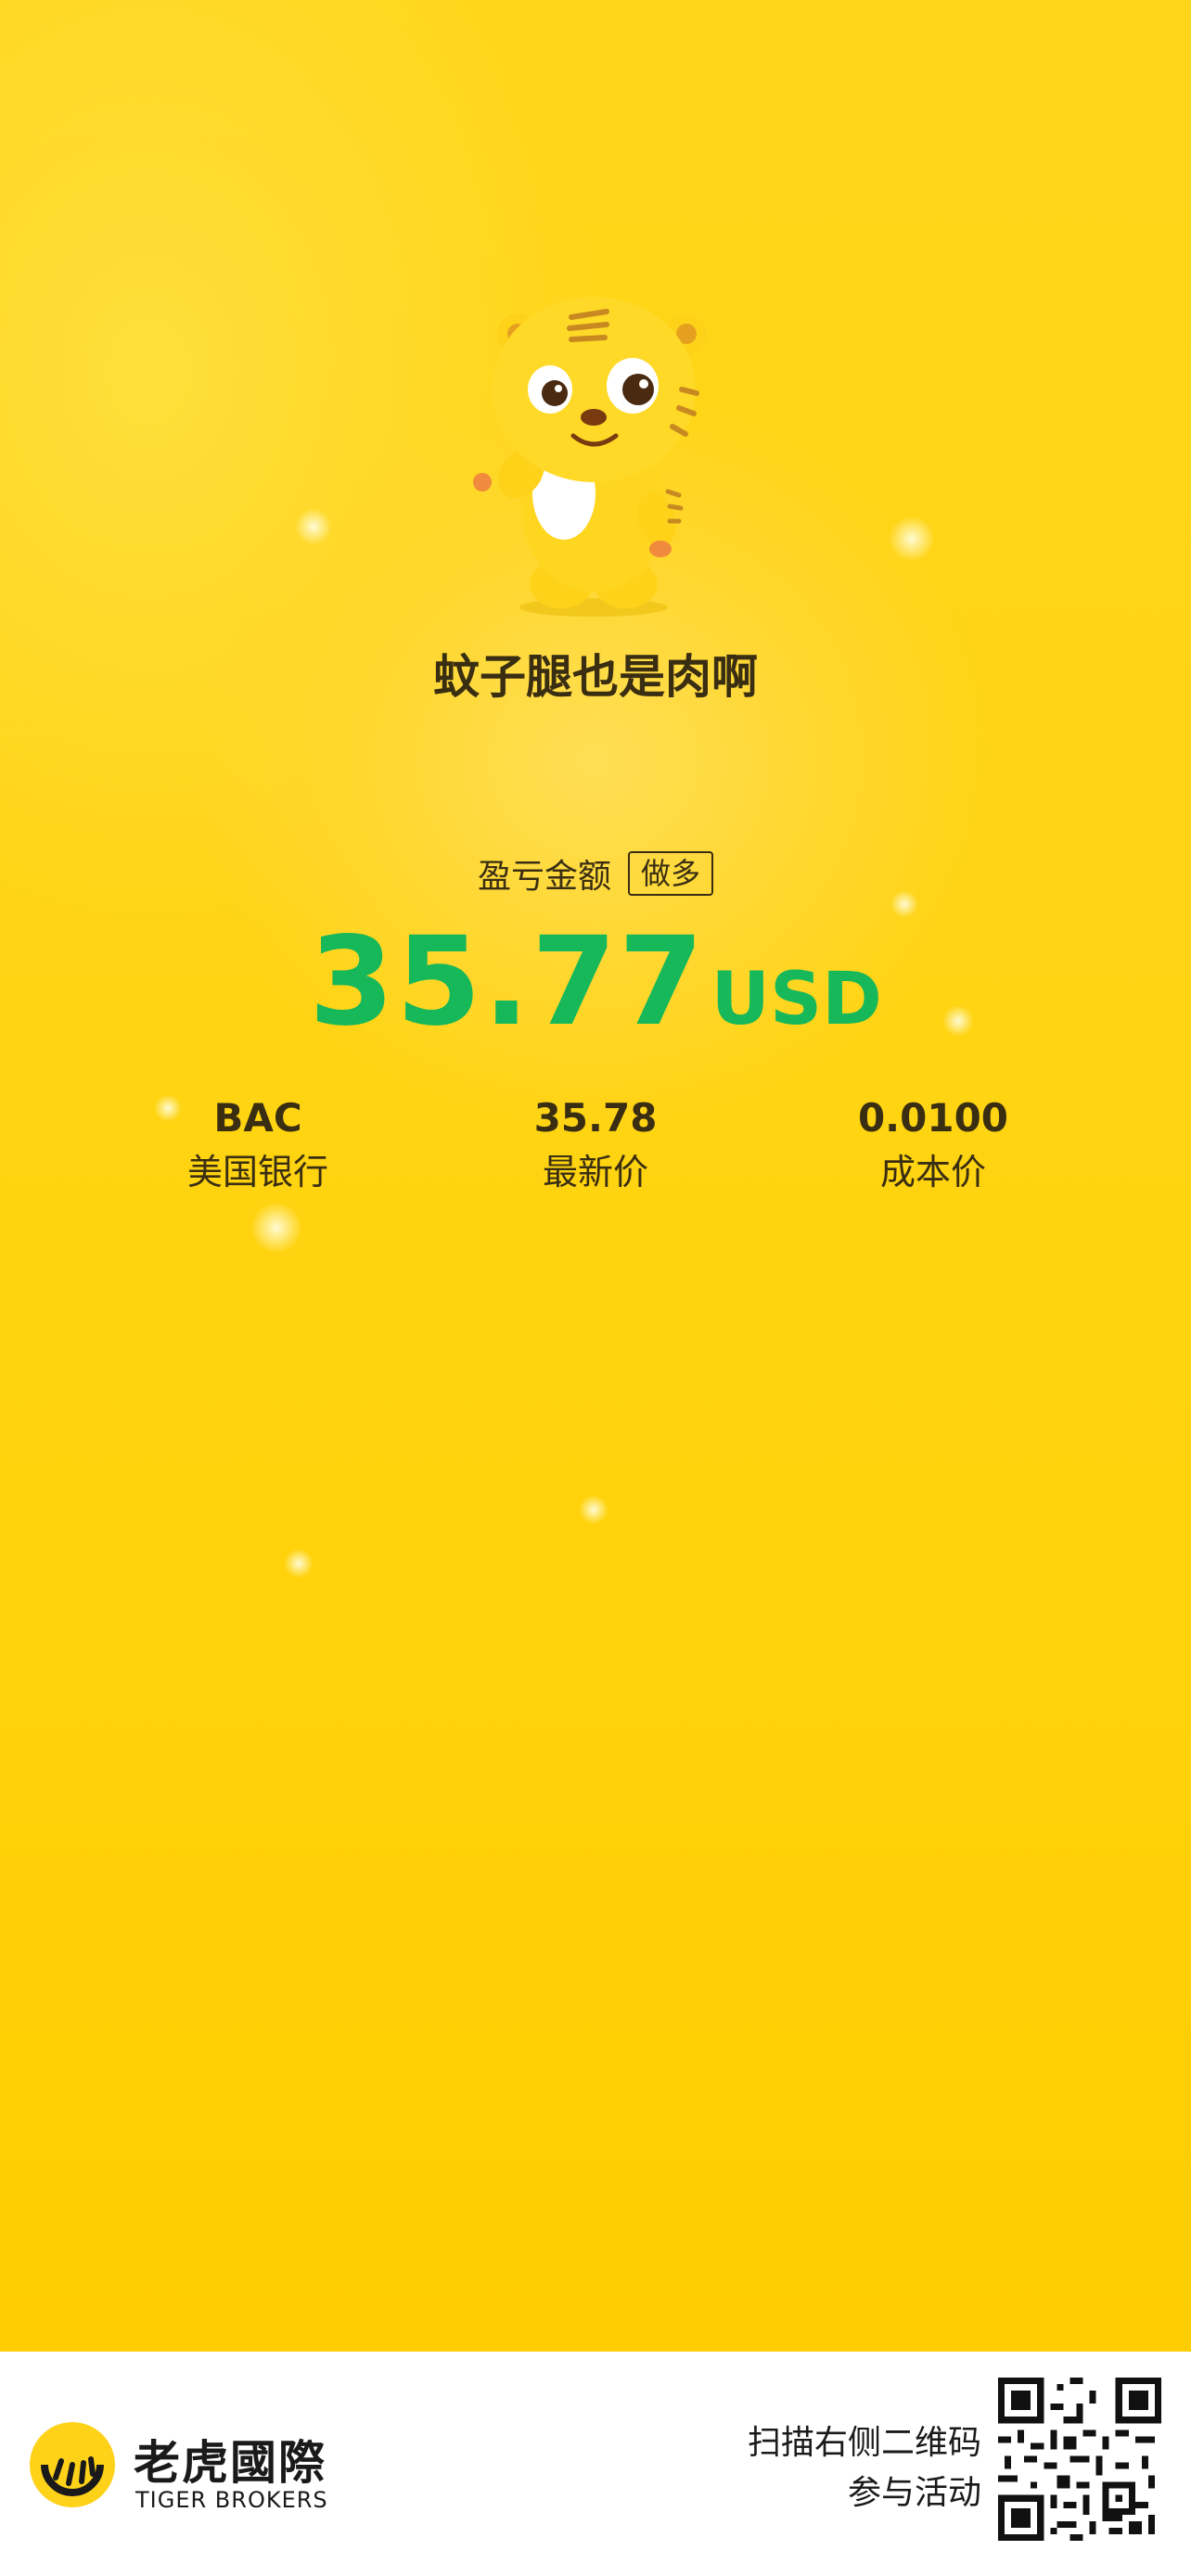  I want to click on brand-name-english: TIGER BROKERS, so click(231, 2500).